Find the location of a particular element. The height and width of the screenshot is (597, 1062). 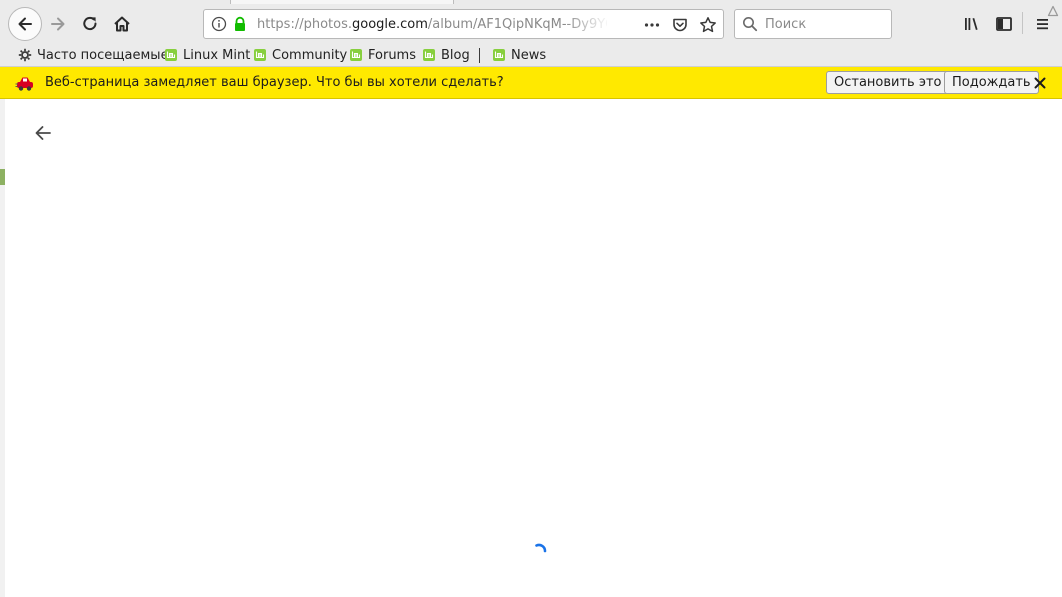

pocket-icon is located at coordinates (680, 25).